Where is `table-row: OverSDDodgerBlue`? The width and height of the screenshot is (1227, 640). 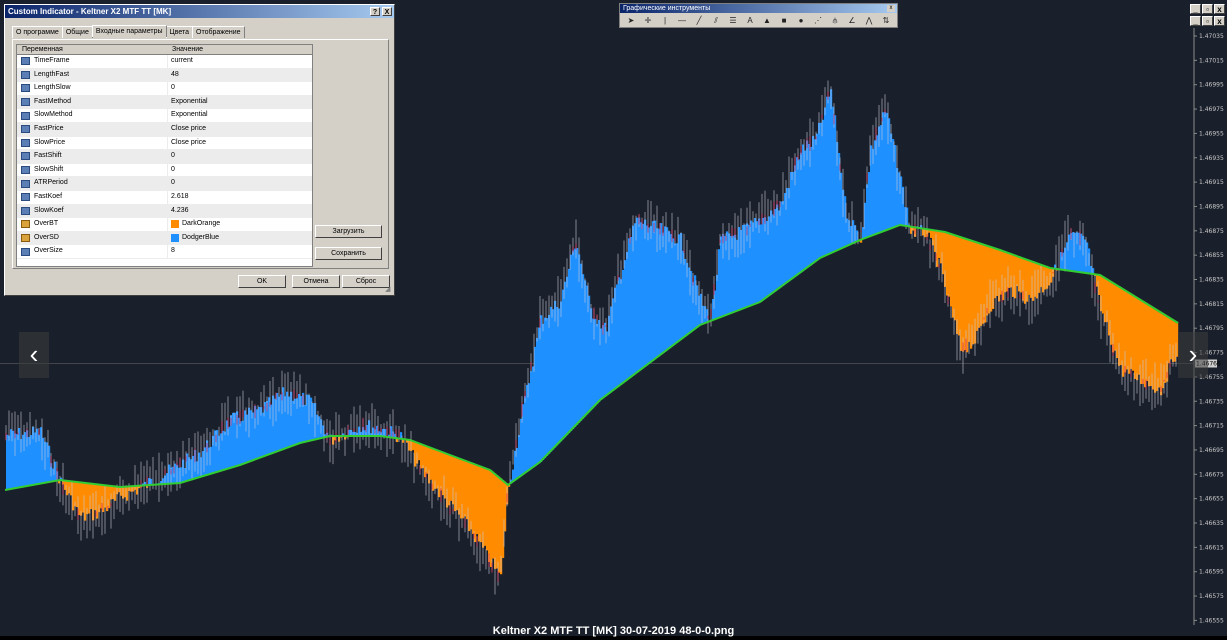 table-row: OverSDDodgerBlue is located at coordinates (164, 239).